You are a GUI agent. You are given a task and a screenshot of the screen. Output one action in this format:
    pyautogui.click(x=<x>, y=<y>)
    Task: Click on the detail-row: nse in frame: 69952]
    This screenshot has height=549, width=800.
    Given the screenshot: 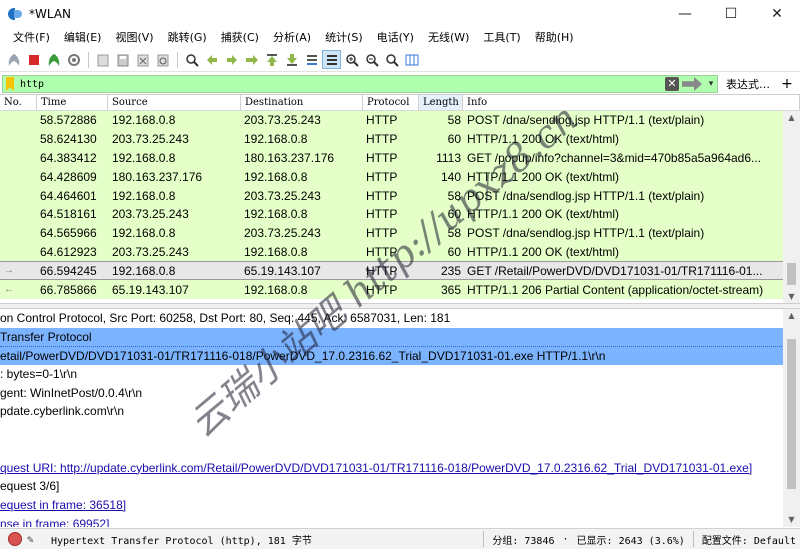 What is the action you would take?
    pyautogui.click(x=400, y=521)
    